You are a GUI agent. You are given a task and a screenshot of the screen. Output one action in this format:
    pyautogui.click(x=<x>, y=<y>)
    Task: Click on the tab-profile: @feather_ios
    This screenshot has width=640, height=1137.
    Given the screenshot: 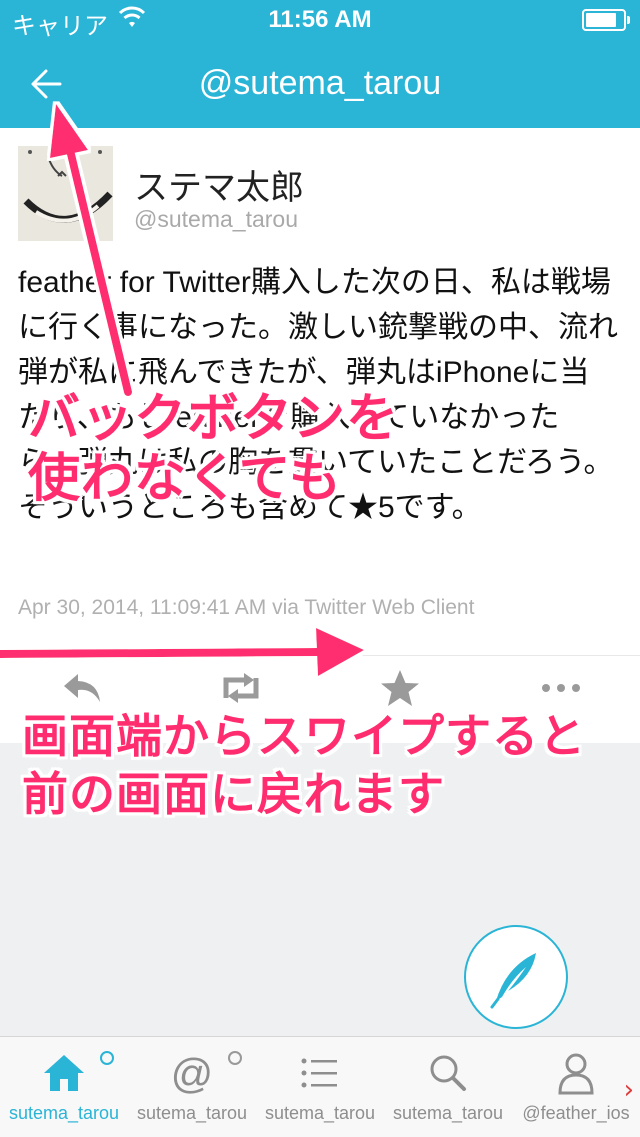 What is the action you would take?
    pyautogui.click(x=576, y=1087)
    